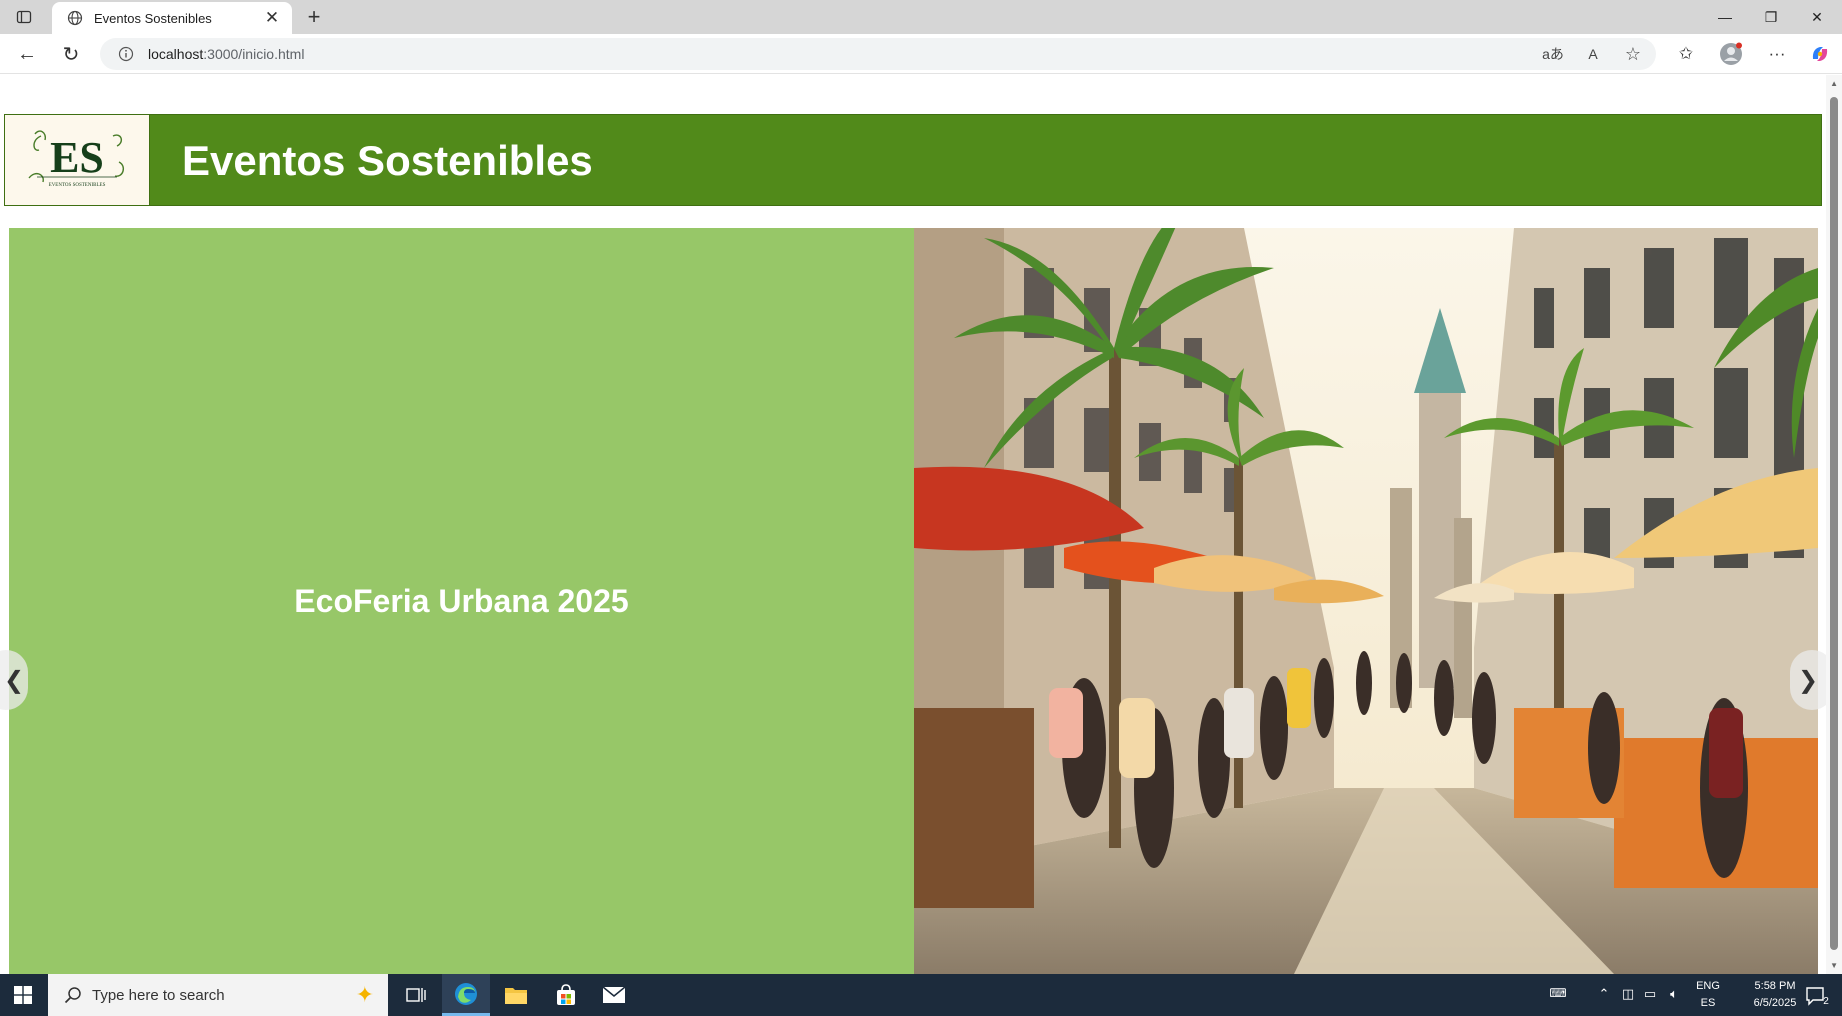  Describe the element at coordinates (1558, 995) in the screenshot. I see `keyboard-icon: ⌨` at that location.